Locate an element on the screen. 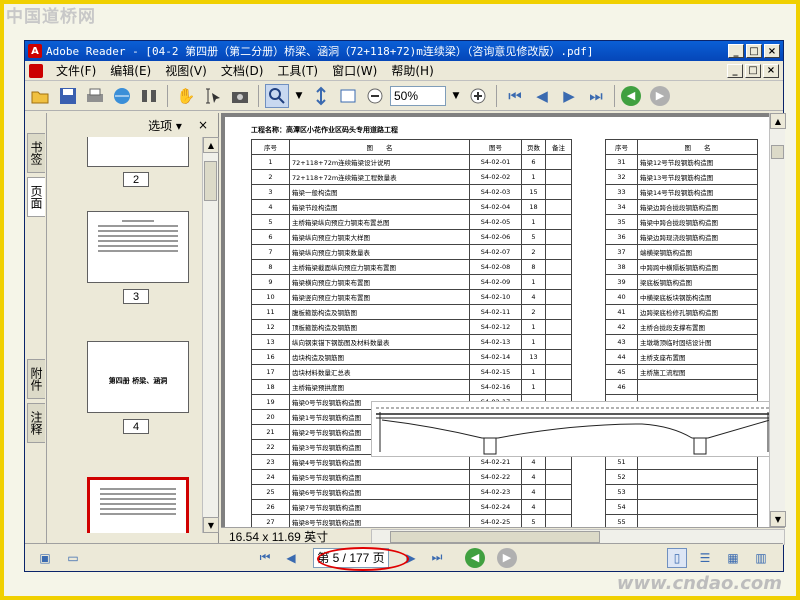  row-name: 72+118+72m连续箱梁设计说明 is located at coordinates (379, 162).